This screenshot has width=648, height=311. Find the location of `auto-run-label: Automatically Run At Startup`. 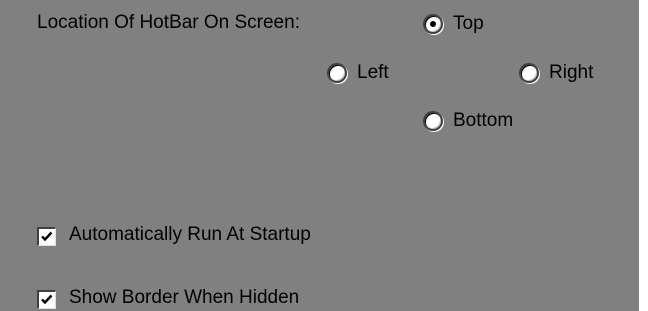

auto-run-label: Automatically Run At Startup is located at coordinates (190, 234).